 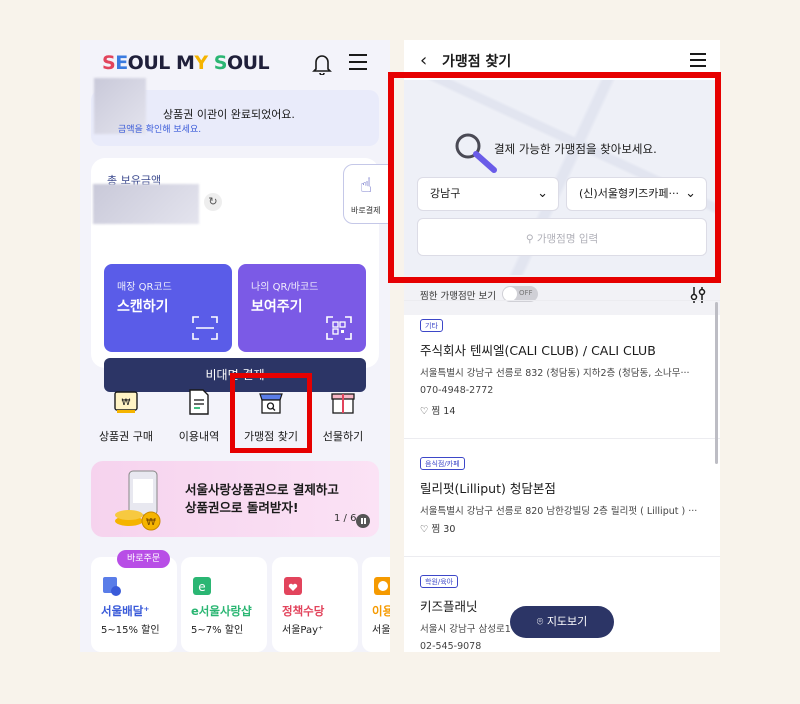 I want to click on quick-menu-label: 이용내역, so click(x=199, y=436).